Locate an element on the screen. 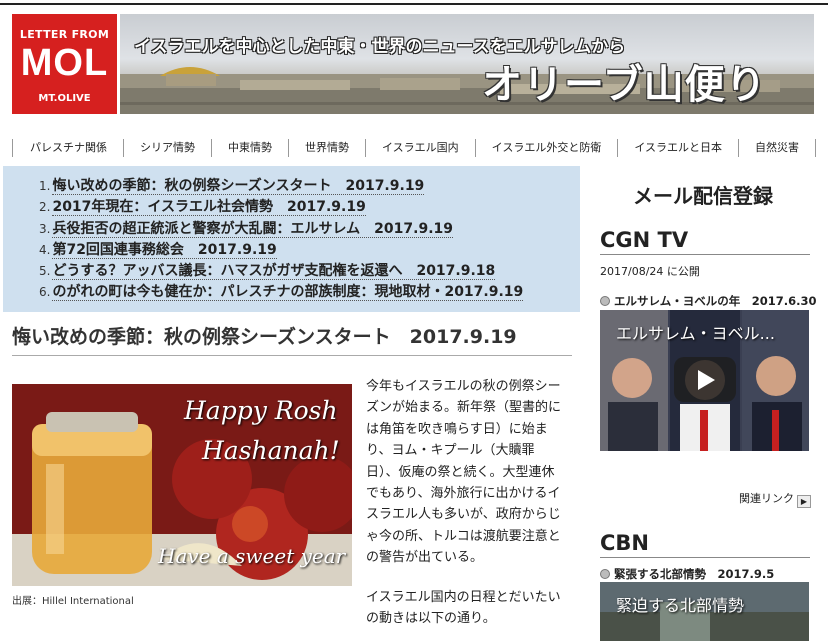 Image resolution: width=828 pixels, height=641 pixels. headline-number: 5. is located at coordinates (45, 271).